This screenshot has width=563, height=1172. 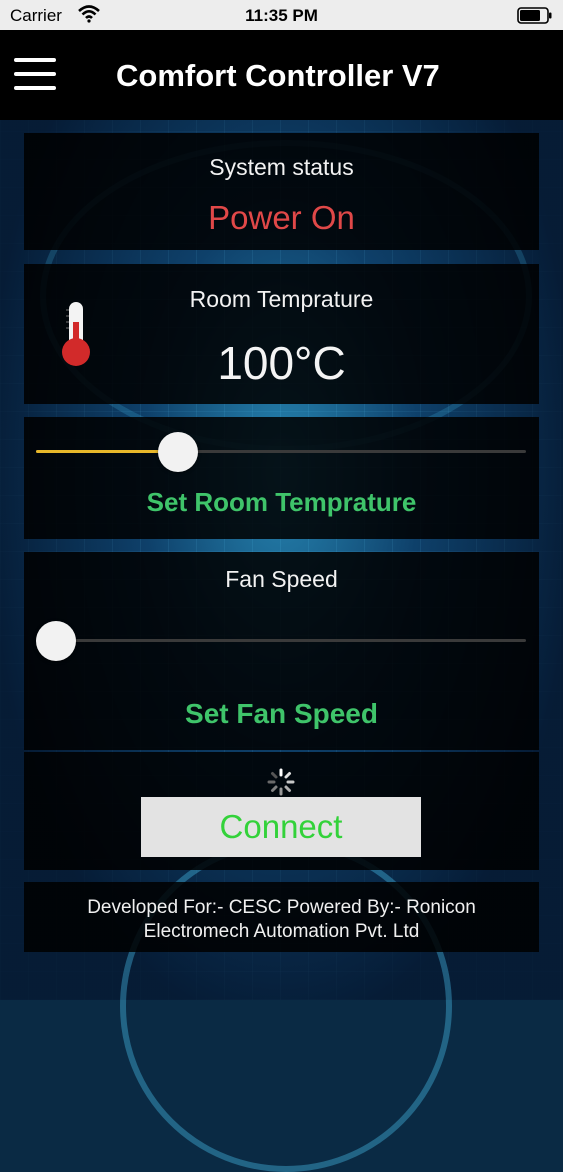 What do you see at coordinates (281, 579) in the screenshot?
I see `fan-speed-label: Fan Speed` at bounding box center [281, 579].